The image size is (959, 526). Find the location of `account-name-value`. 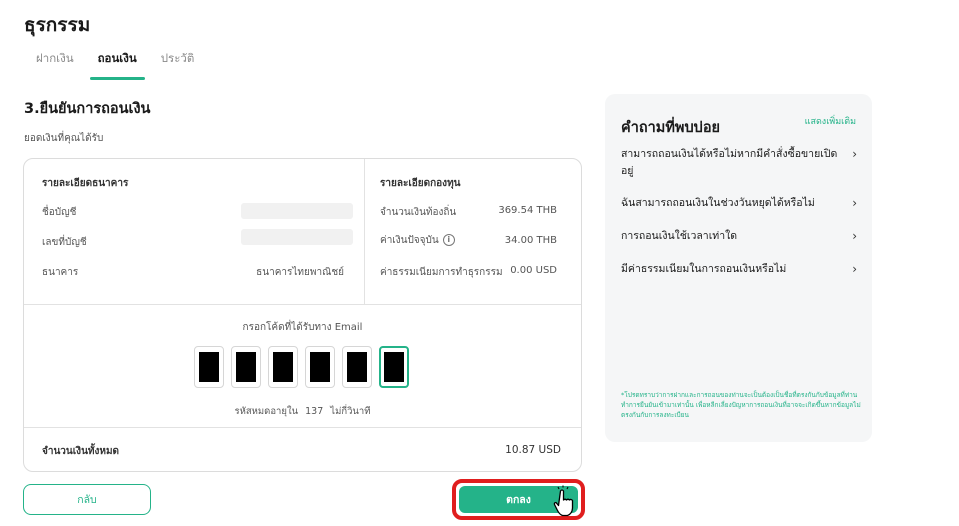

account-name-value is located at coordinates (297, 211).